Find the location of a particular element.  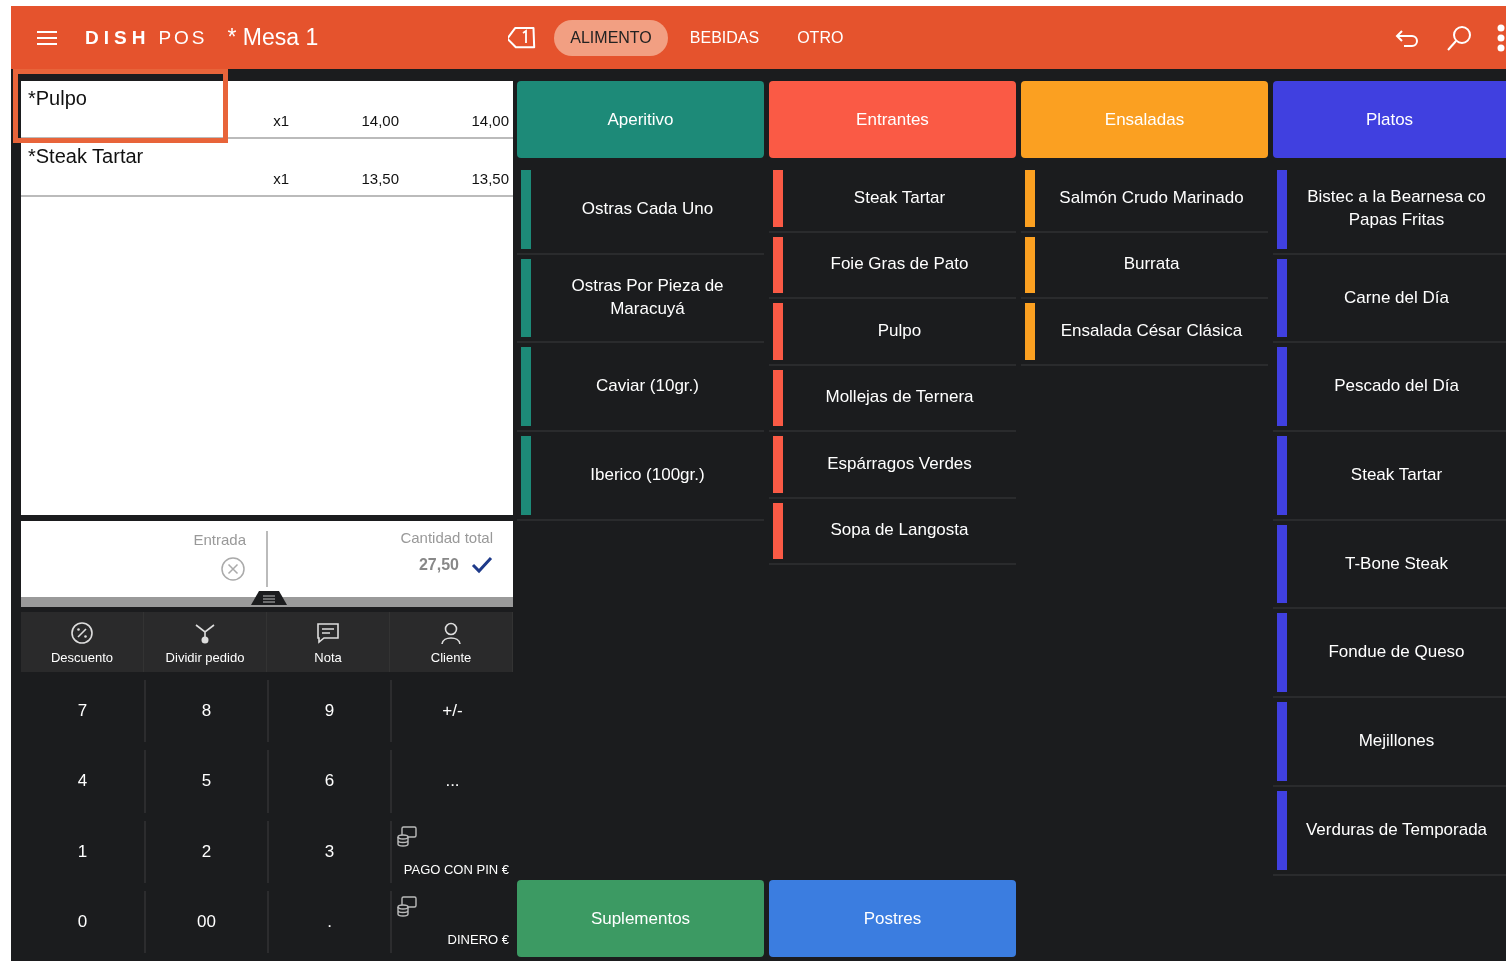

product-button: Fondue de Queso is located at coordinates (1396, 653).